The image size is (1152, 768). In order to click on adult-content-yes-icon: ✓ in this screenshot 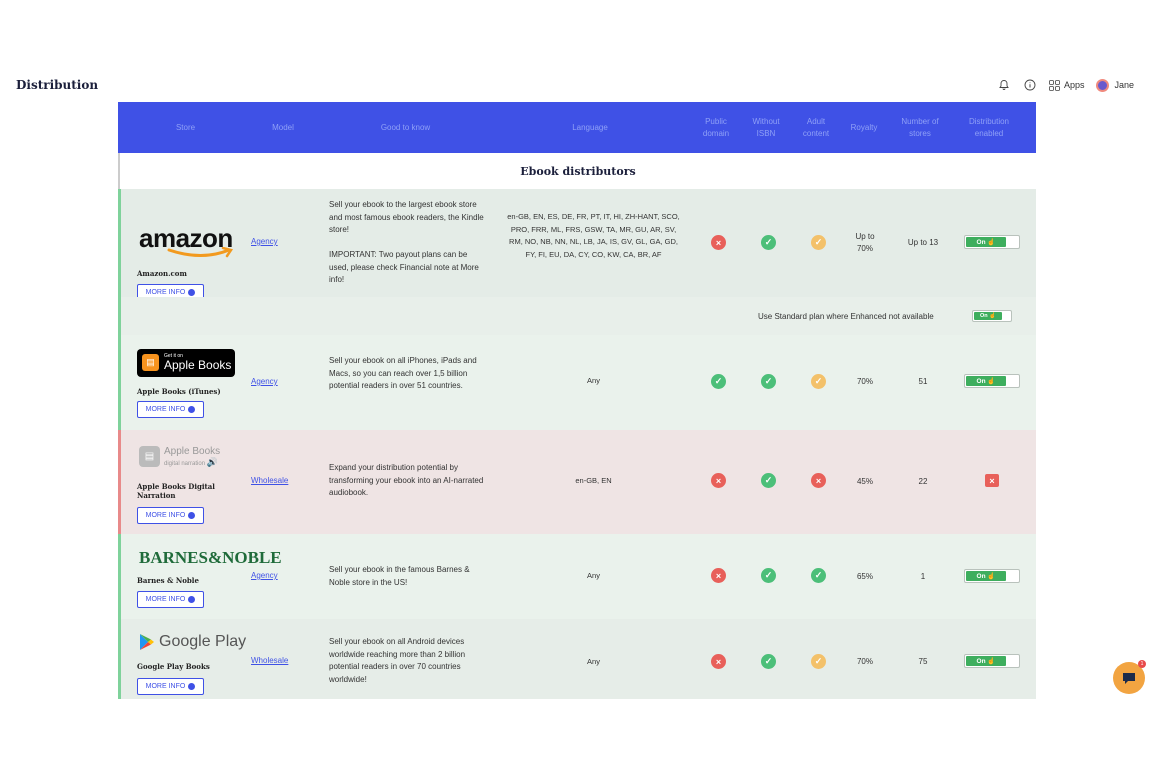, I will do `click(818, 575)`.